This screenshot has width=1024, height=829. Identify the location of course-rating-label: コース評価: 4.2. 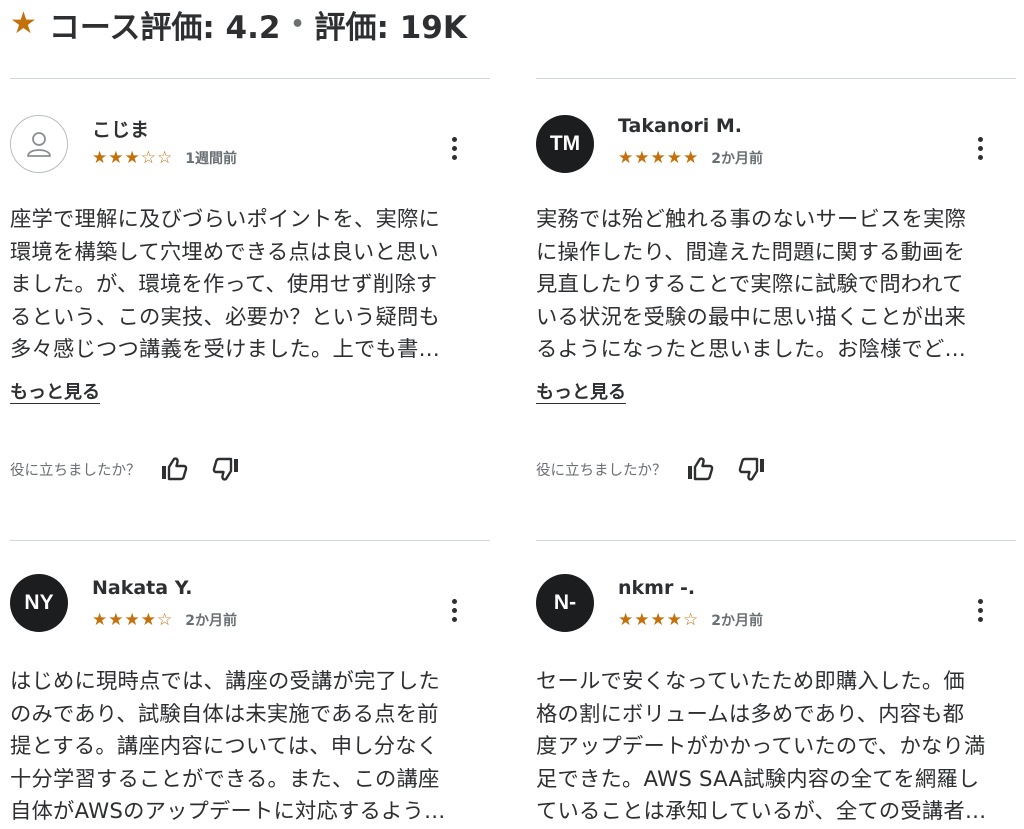
(164, 27).